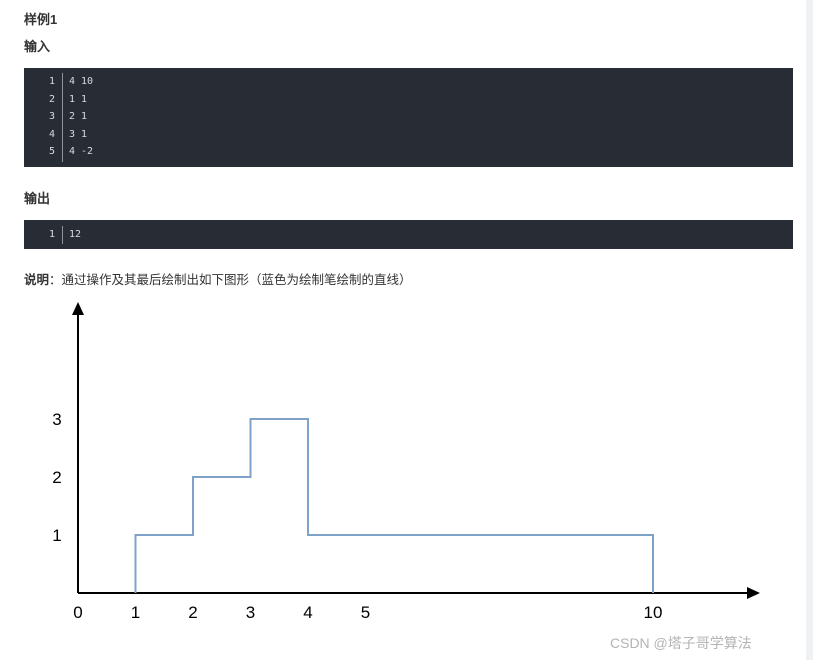  What do you see at coordinates (78, 308) in the screenshot?
I see `y-axis-arrowhead` at bounding box center [78, 308].